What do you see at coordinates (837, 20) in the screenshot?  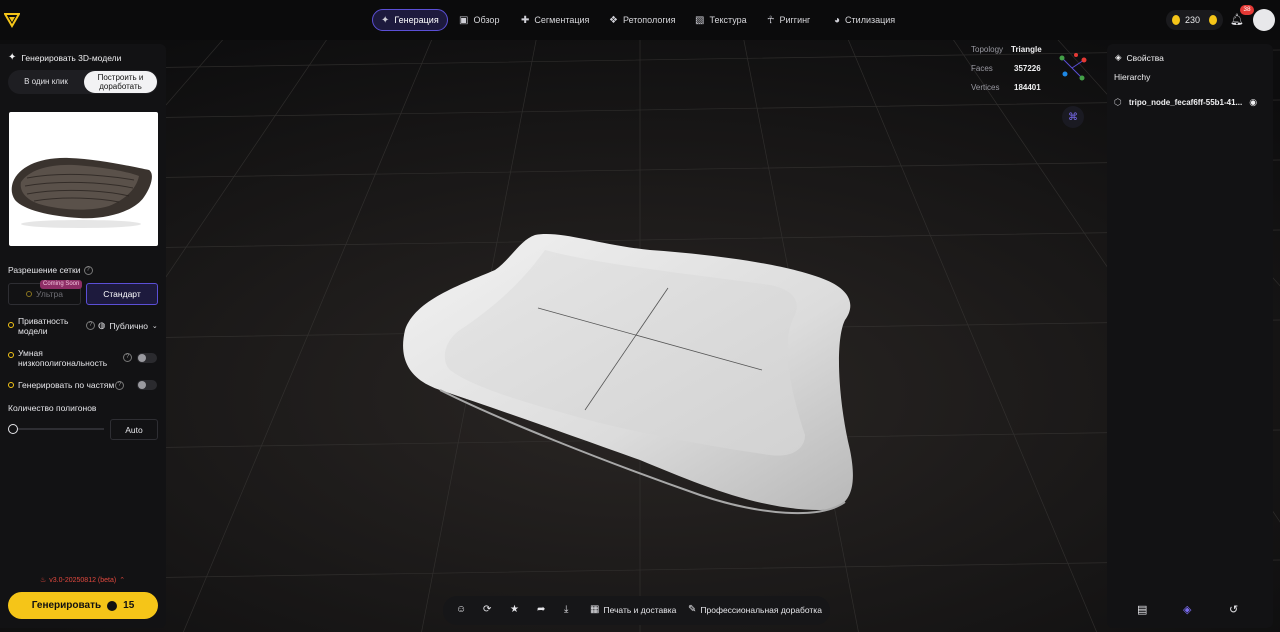 I see `palette-icon: ◕` at bounding box center [837, 20].